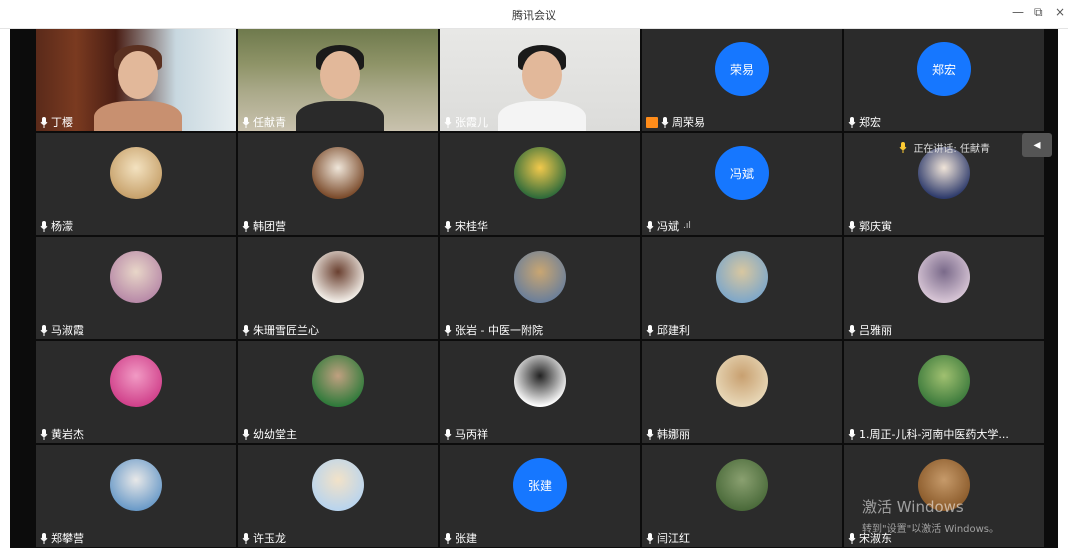 The image size is (1068, 548). What do you see at coordinates (931, 529) in the screenshot?
I see `watermark-subtitle: 转到"设置"以激活 Windows。` at bounding box center [931, 529].